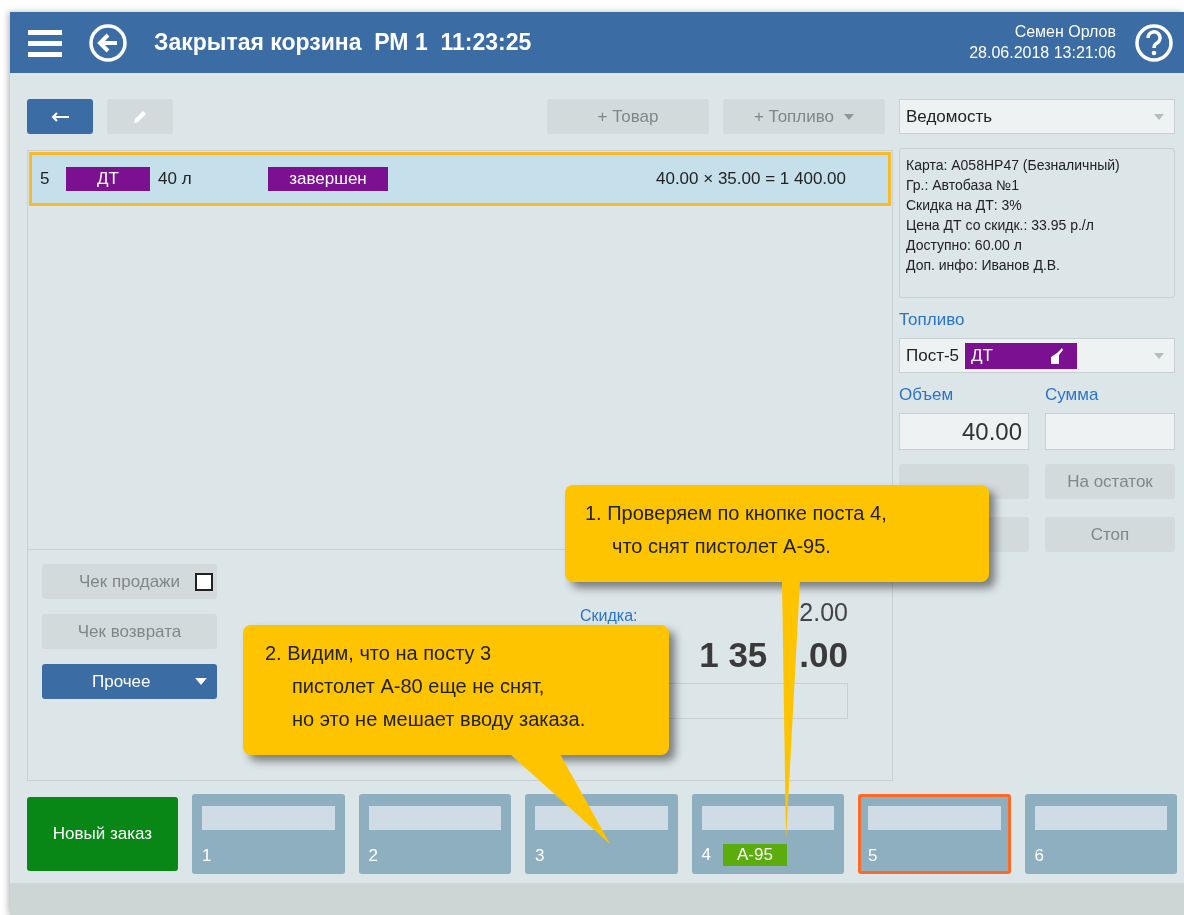 Image resolution: width=1184 pixels, height=915 pixels. I want to click on back-icon, so click(108, 42).